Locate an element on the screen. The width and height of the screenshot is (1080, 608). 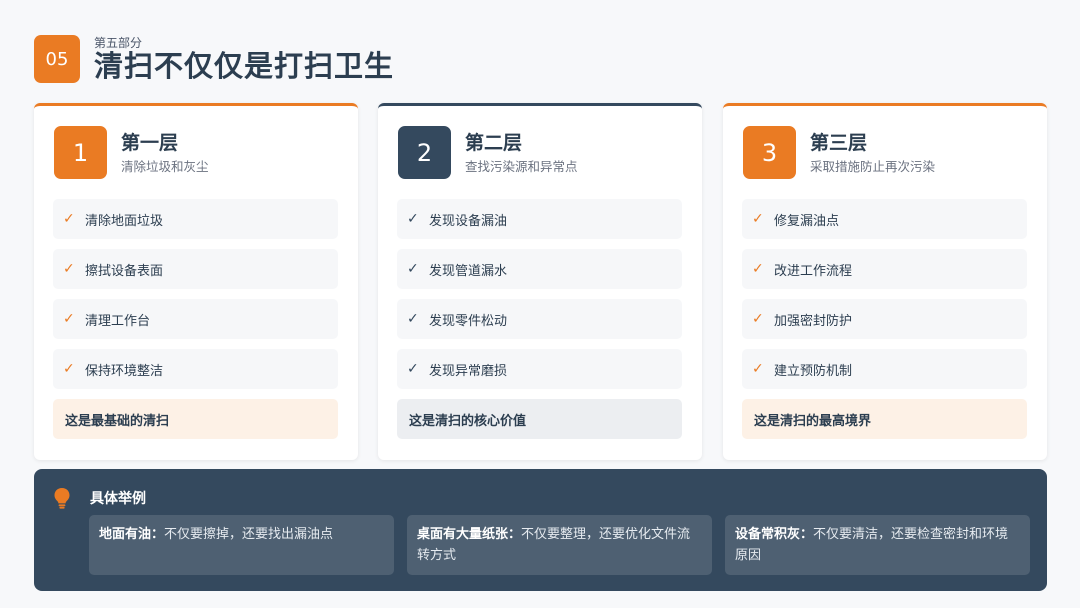
card-header: 3 第三层 采取措施防止再次污染 is located at coordinates (839, 152).